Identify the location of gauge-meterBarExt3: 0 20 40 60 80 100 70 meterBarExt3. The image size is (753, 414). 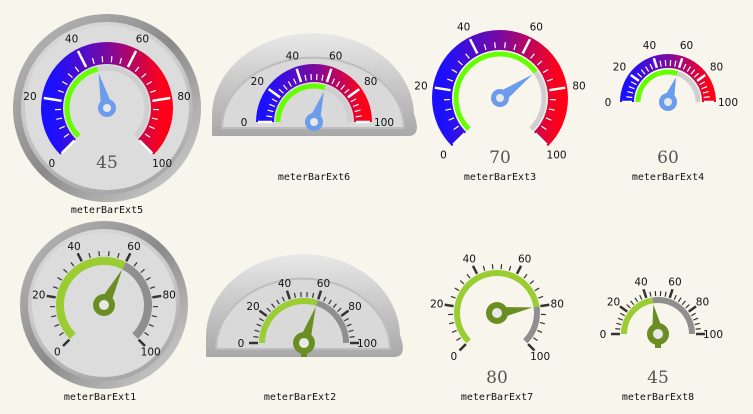
(499, 102).